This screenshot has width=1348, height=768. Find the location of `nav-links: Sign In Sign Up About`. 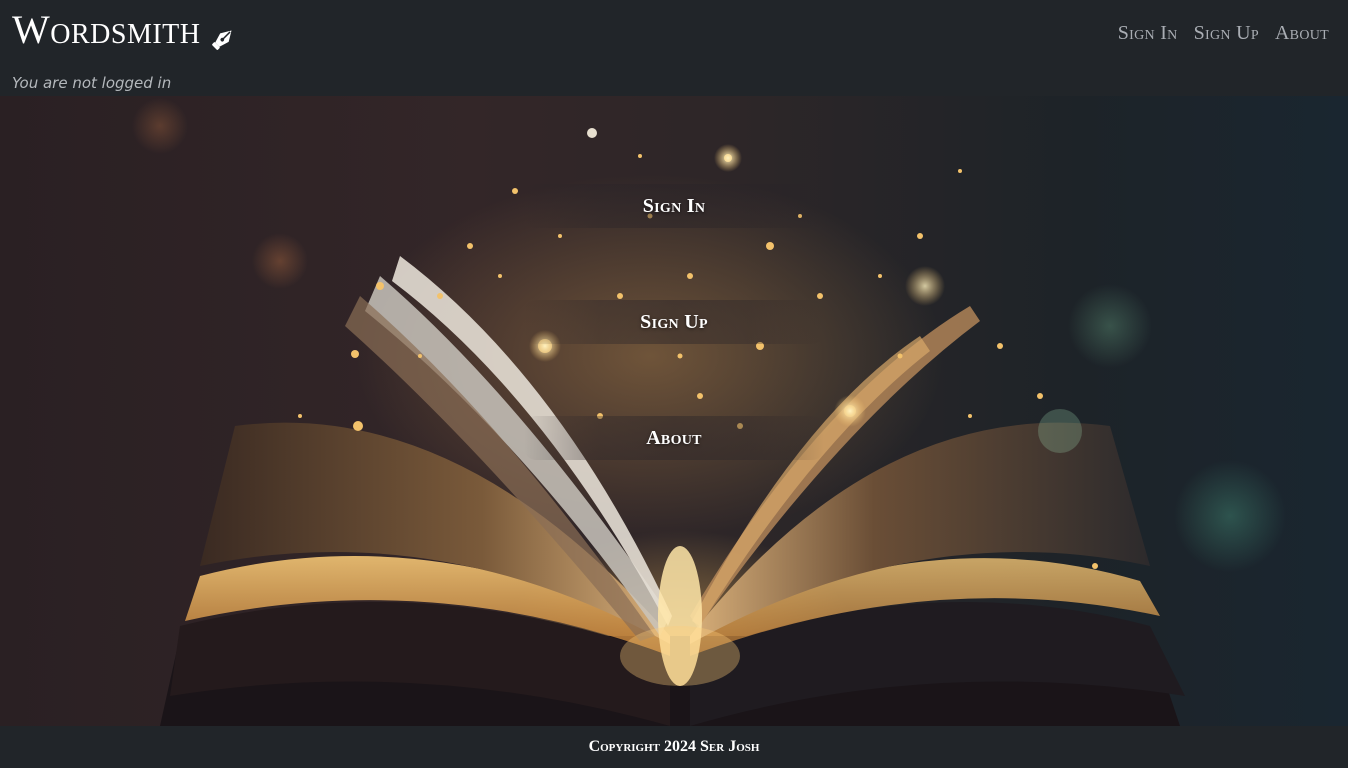

nav-links: Sign In Sign Up About is located at coordinates (1223, 33).